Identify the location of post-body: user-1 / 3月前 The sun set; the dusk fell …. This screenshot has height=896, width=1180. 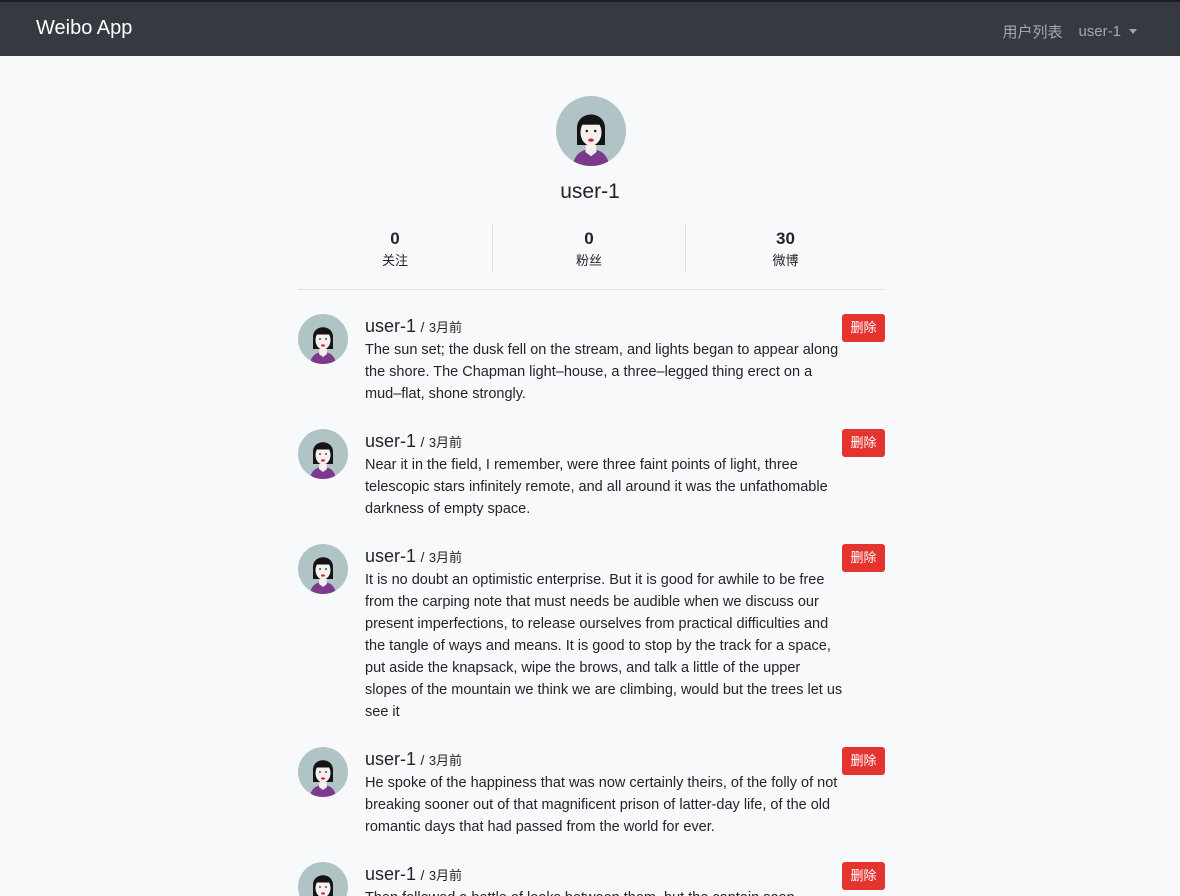
(605, 359).